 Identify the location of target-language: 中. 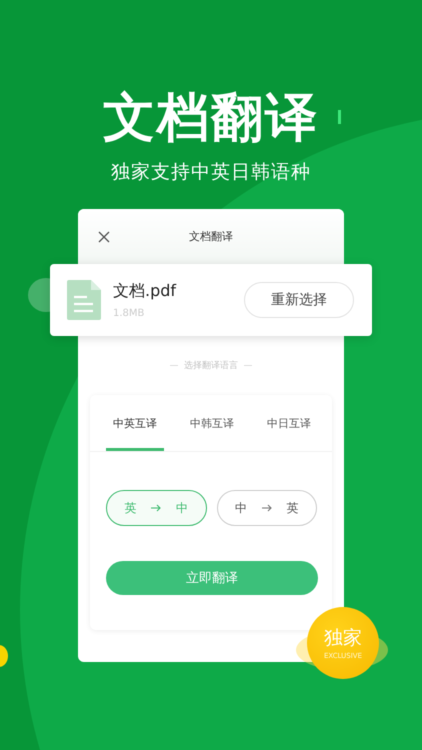
(182, 508).